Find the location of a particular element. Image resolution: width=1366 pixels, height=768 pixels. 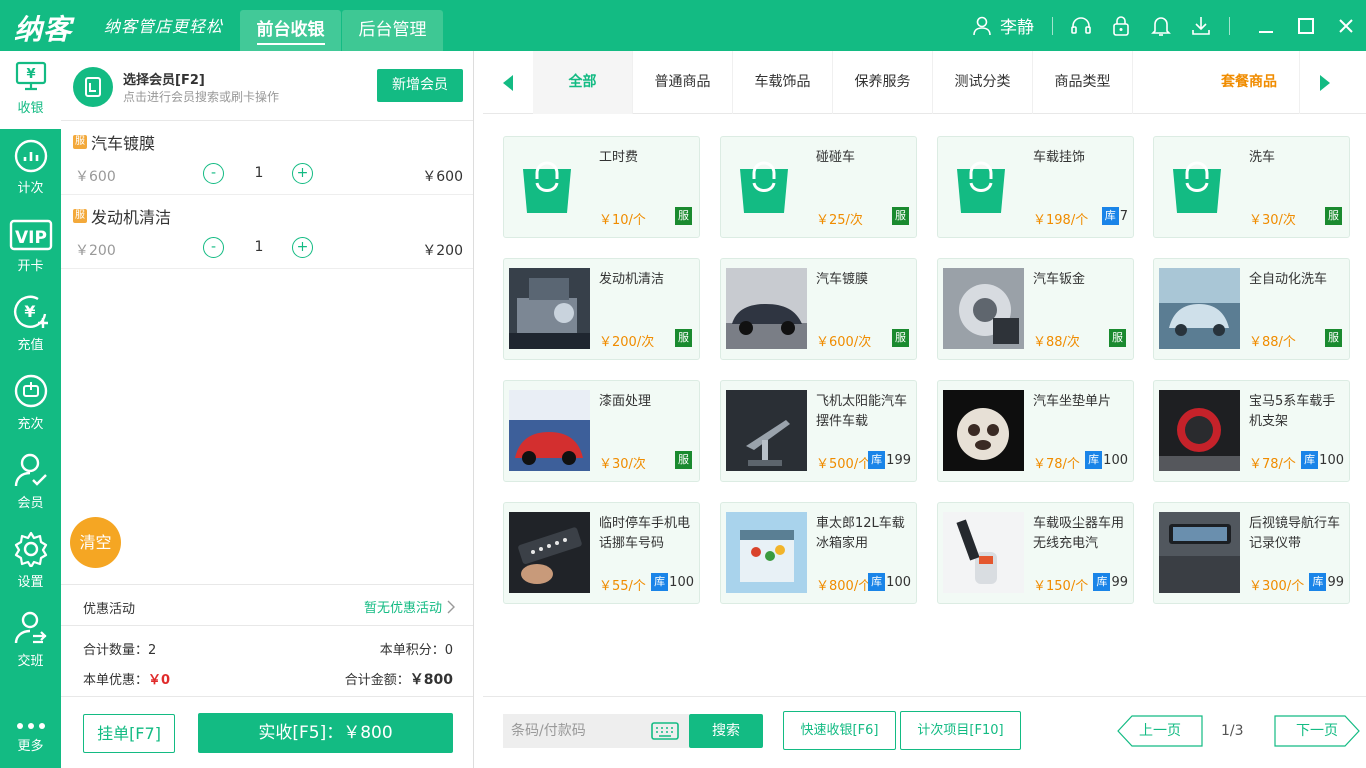

category-prev-button is located at coordinates (508, 82).